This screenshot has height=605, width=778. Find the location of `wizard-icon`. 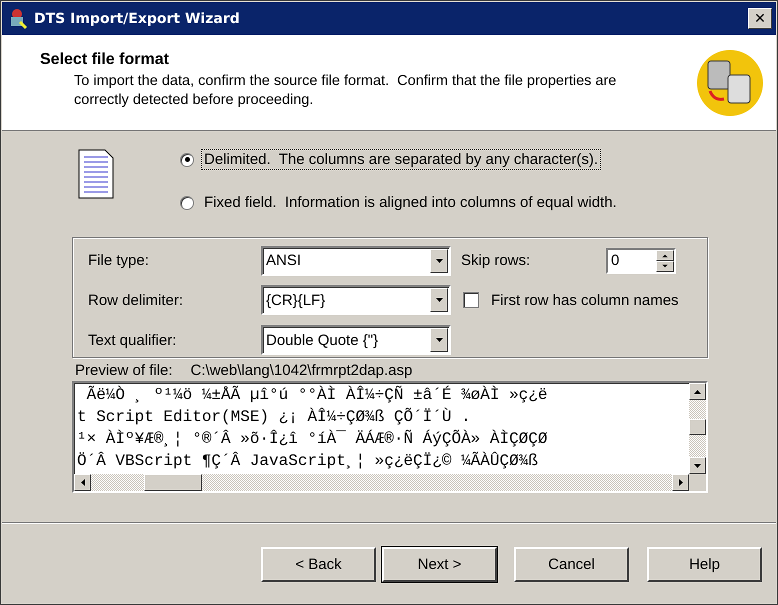

wizard-icon is located at coordinates (18, 19).